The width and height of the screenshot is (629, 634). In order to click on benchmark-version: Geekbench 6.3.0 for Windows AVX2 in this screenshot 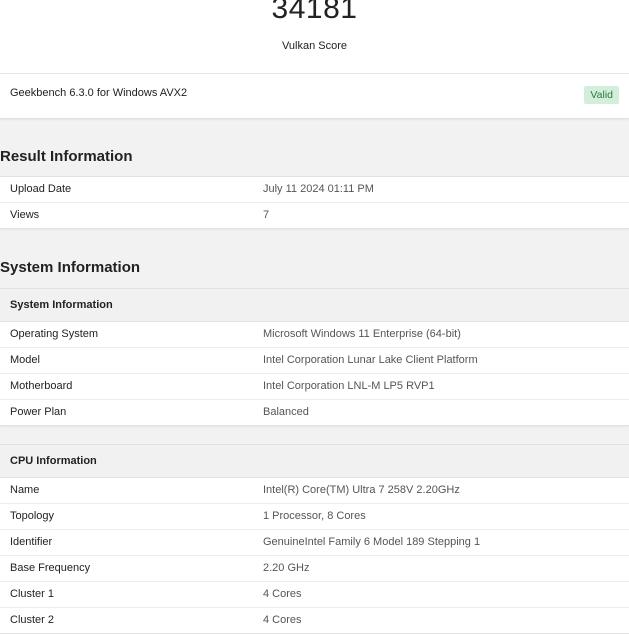, I will do `click(99, 93)`.